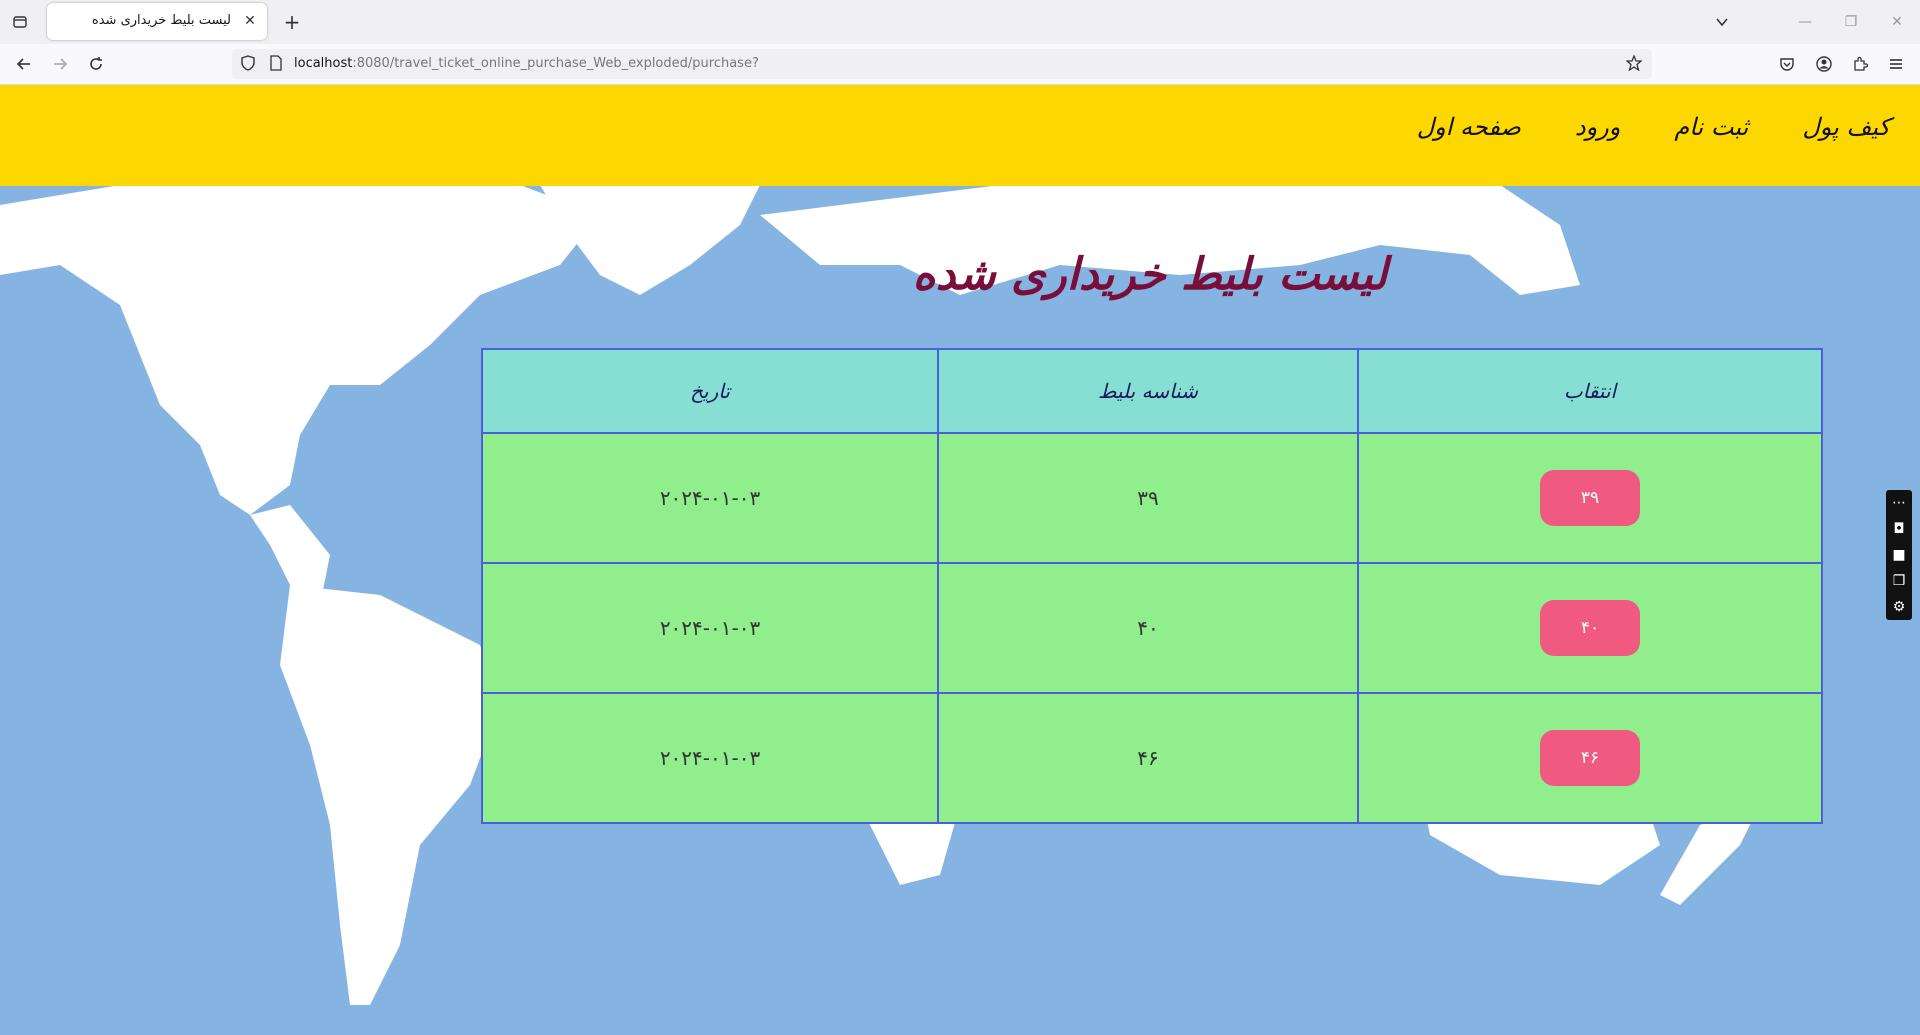 Image resolution: width=1920 pixels, height=1035 pixels. I want to click on back-arrow-icon, so click(24, 64).